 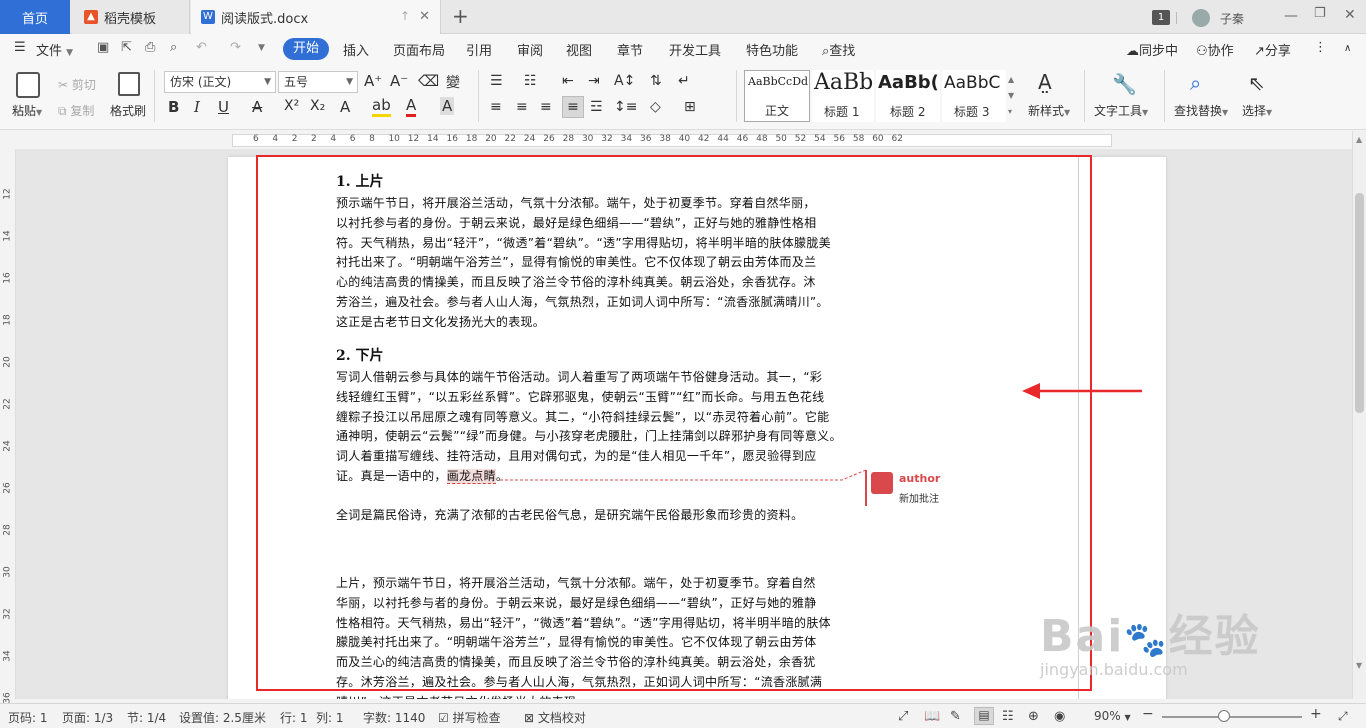 I want to click on proofread-button: ⊠ 文档校对, so click(x=555, y=717).